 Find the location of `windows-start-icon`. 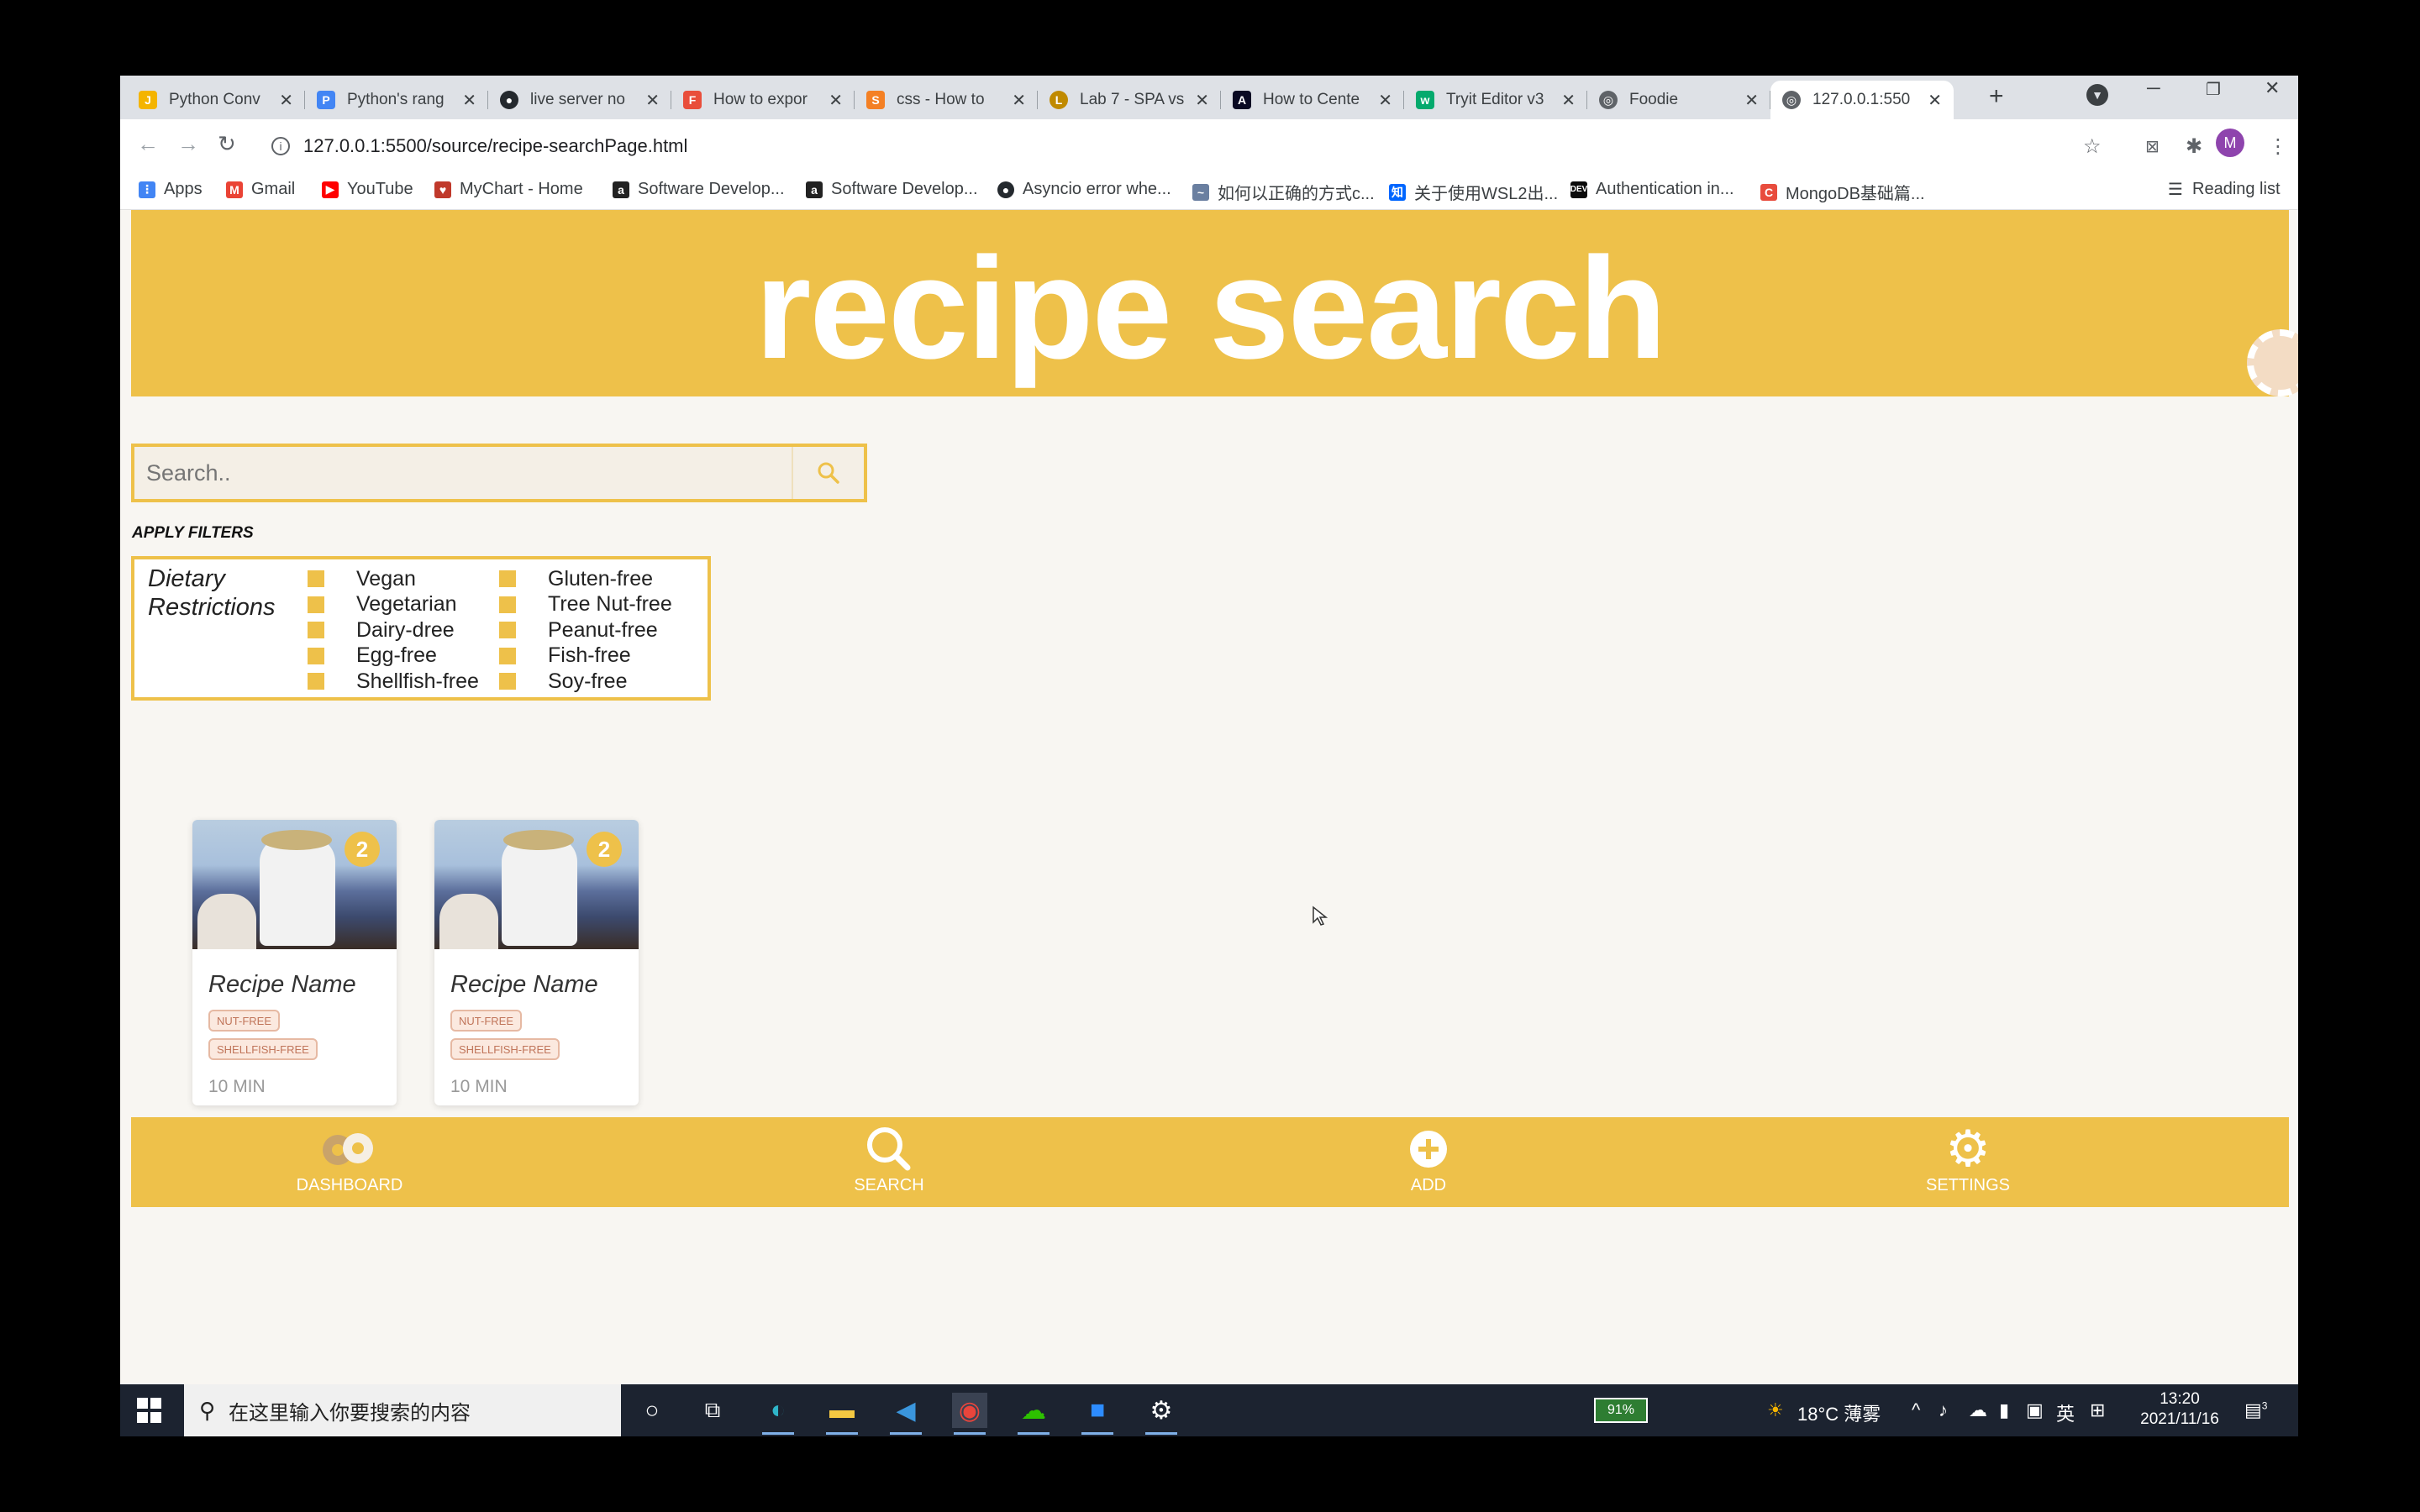

windows-start-icon is located at coordinates (149, 1410).